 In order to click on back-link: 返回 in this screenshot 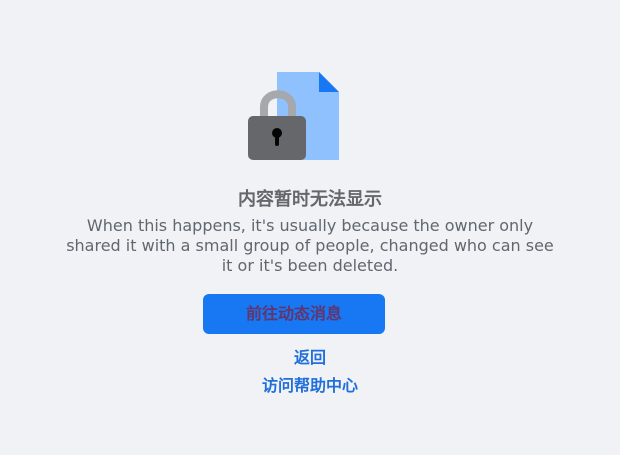, I will do `click(310, 358)`.